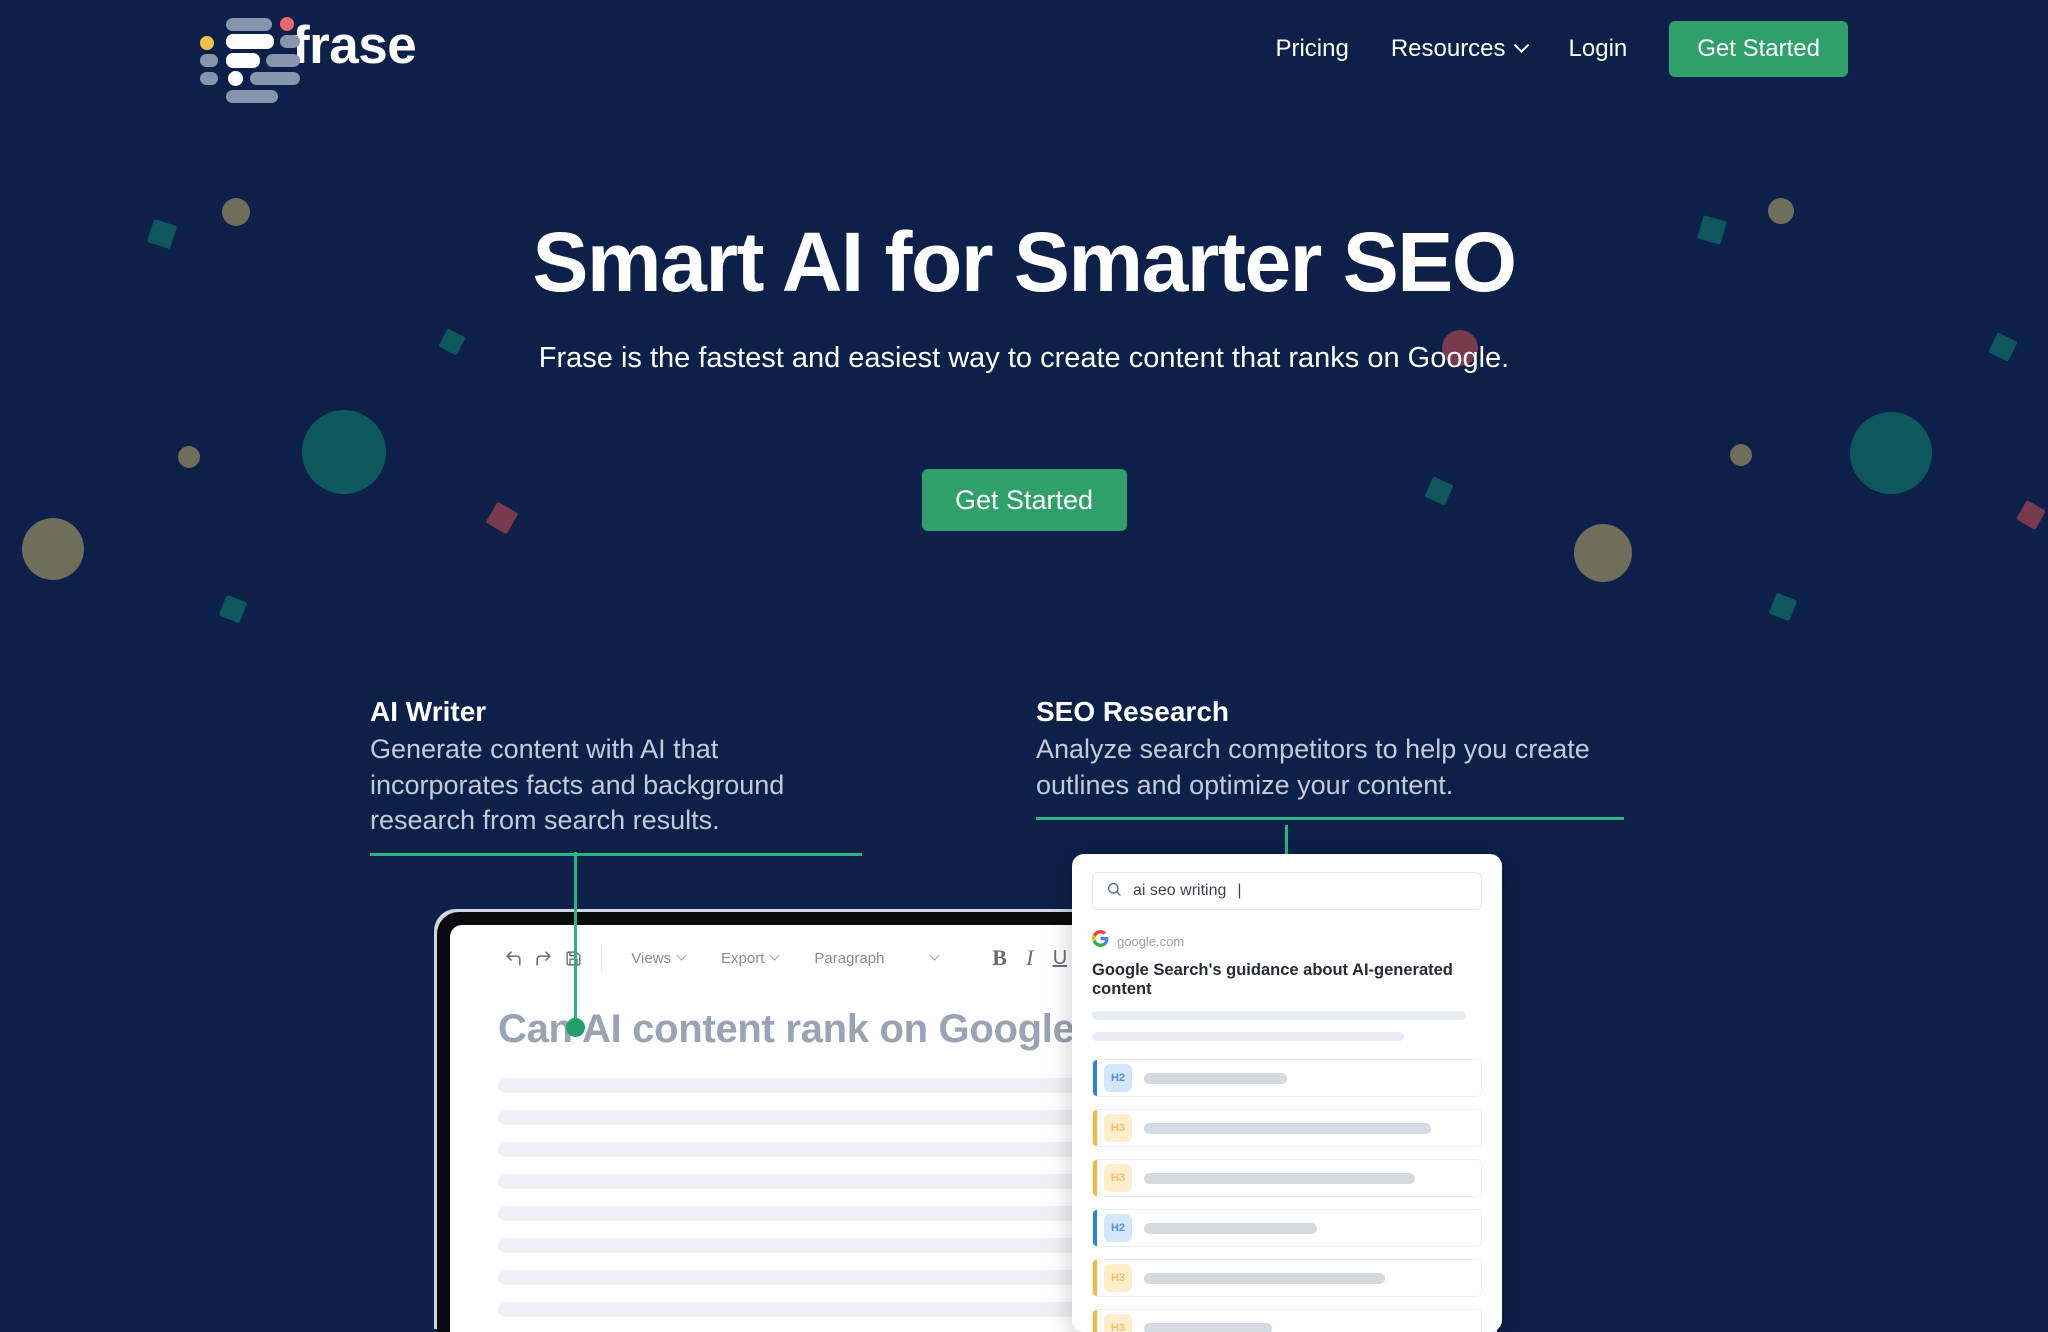  Describe the element at coordinates (1330, 819) in the screenshot. I see `callout-seo-research-rule` at that location.